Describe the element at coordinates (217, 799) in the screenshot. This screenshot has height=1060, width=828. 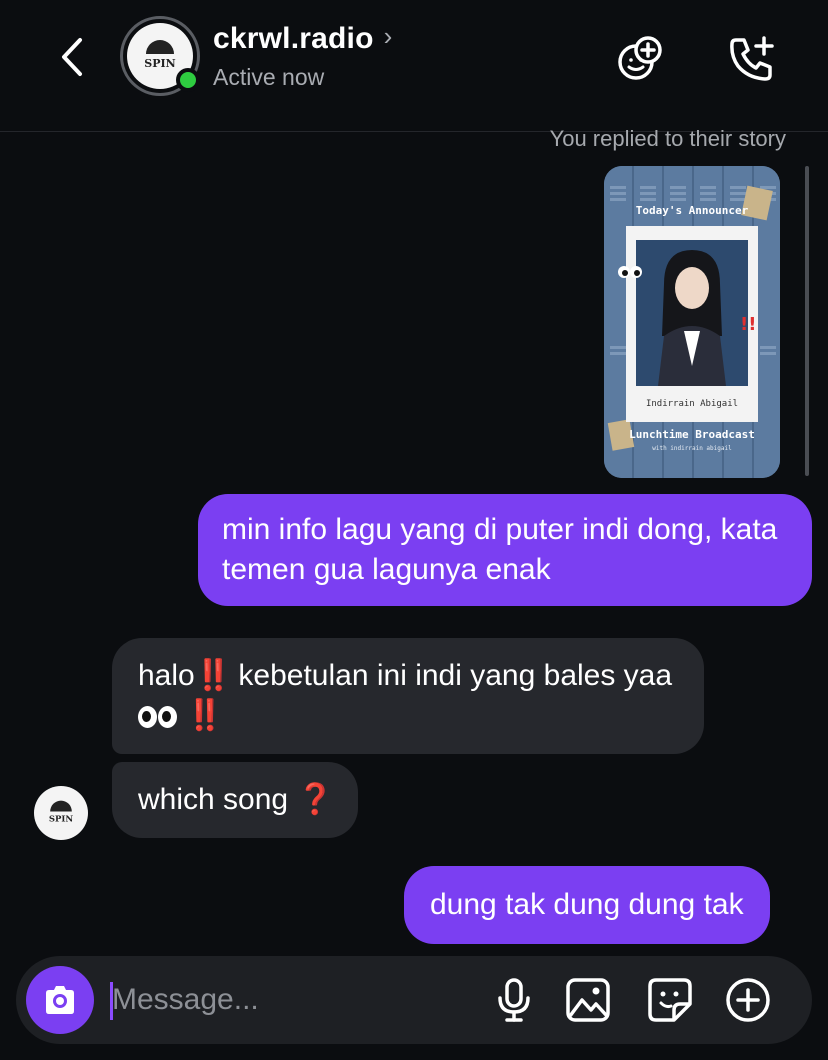
I see `message-text: which song` at that location.